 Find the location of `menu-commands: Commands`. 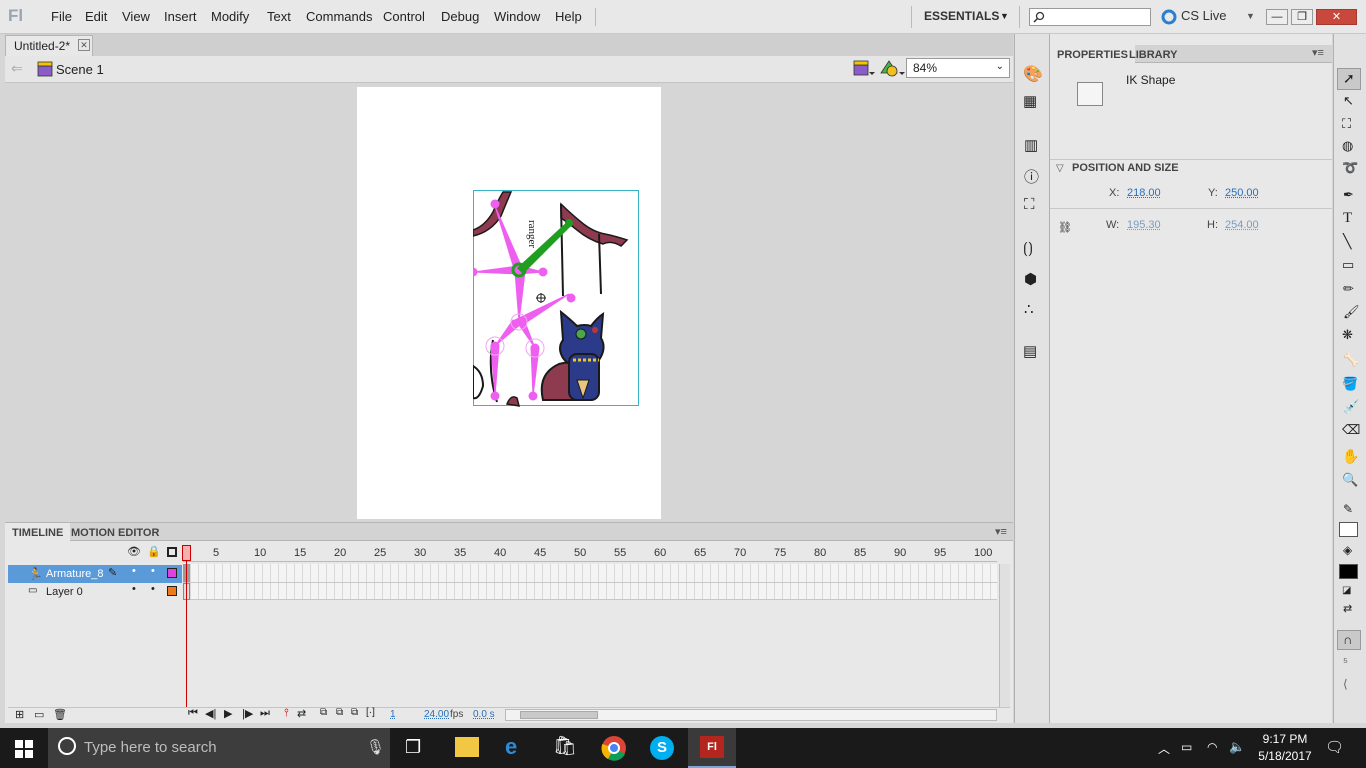

menu-commands: Commands is located at coordinates (339, 16).